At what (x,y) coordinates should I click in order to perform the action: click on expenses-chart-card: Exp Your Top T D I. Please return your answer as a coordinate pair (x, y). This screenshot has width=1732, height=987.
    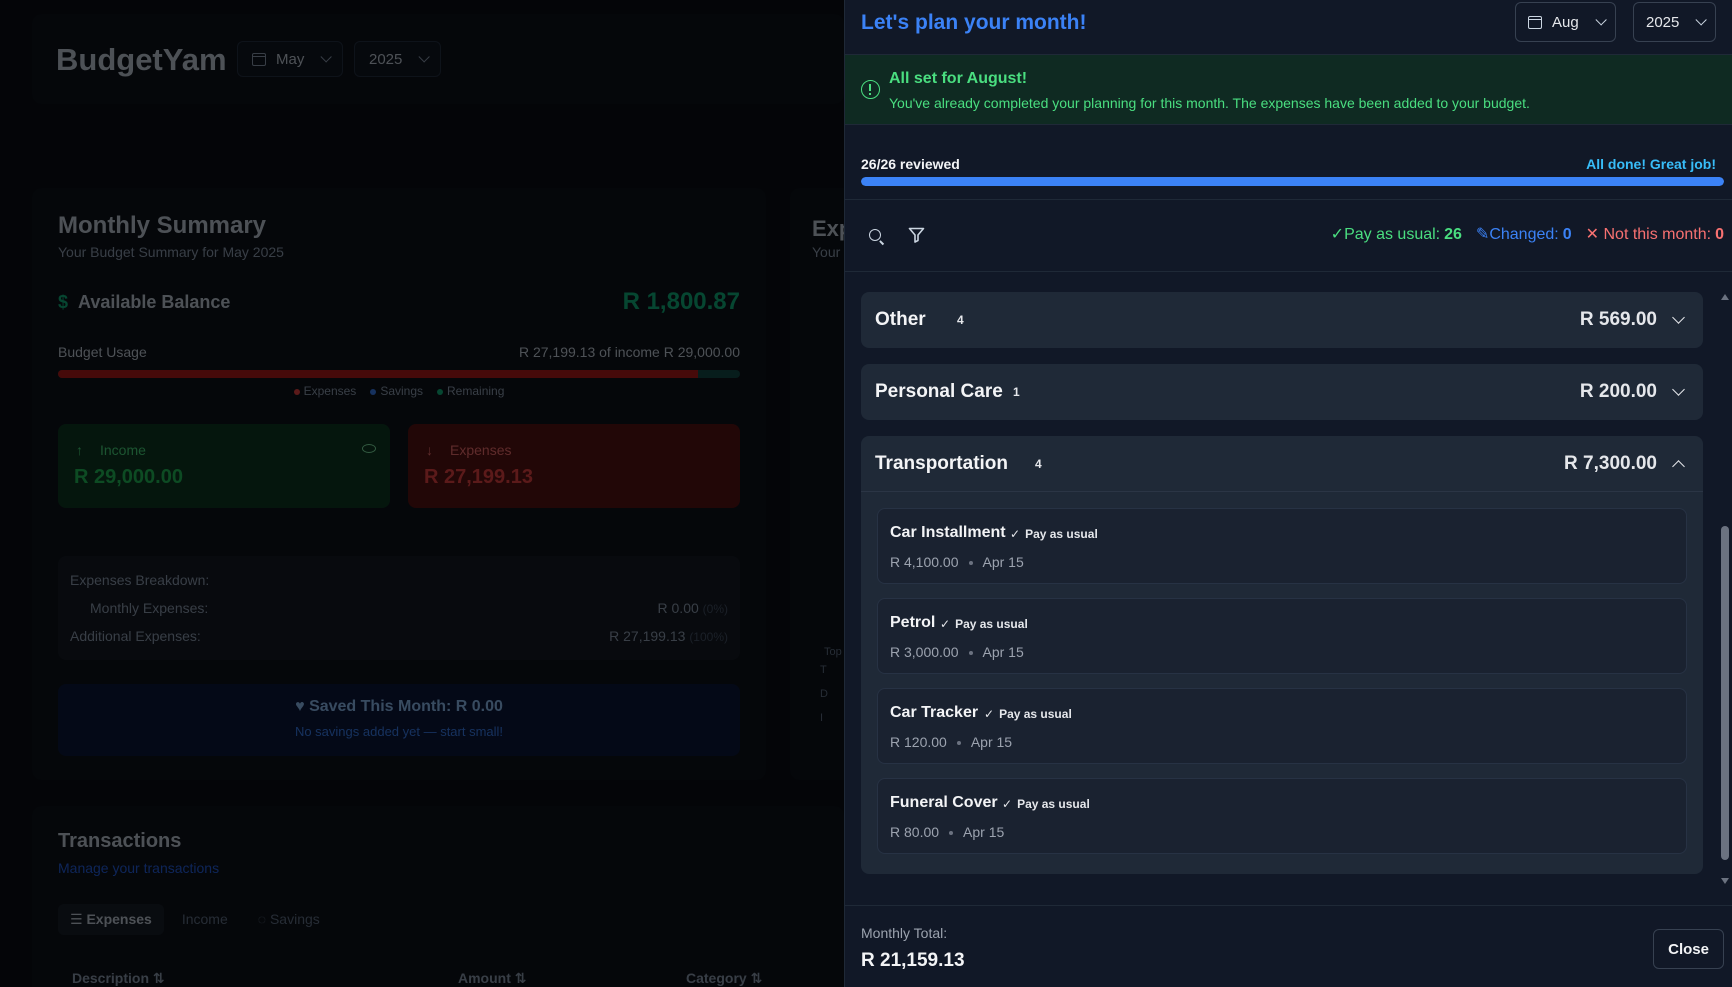
    Looking at the image, I should click on (817, 484).